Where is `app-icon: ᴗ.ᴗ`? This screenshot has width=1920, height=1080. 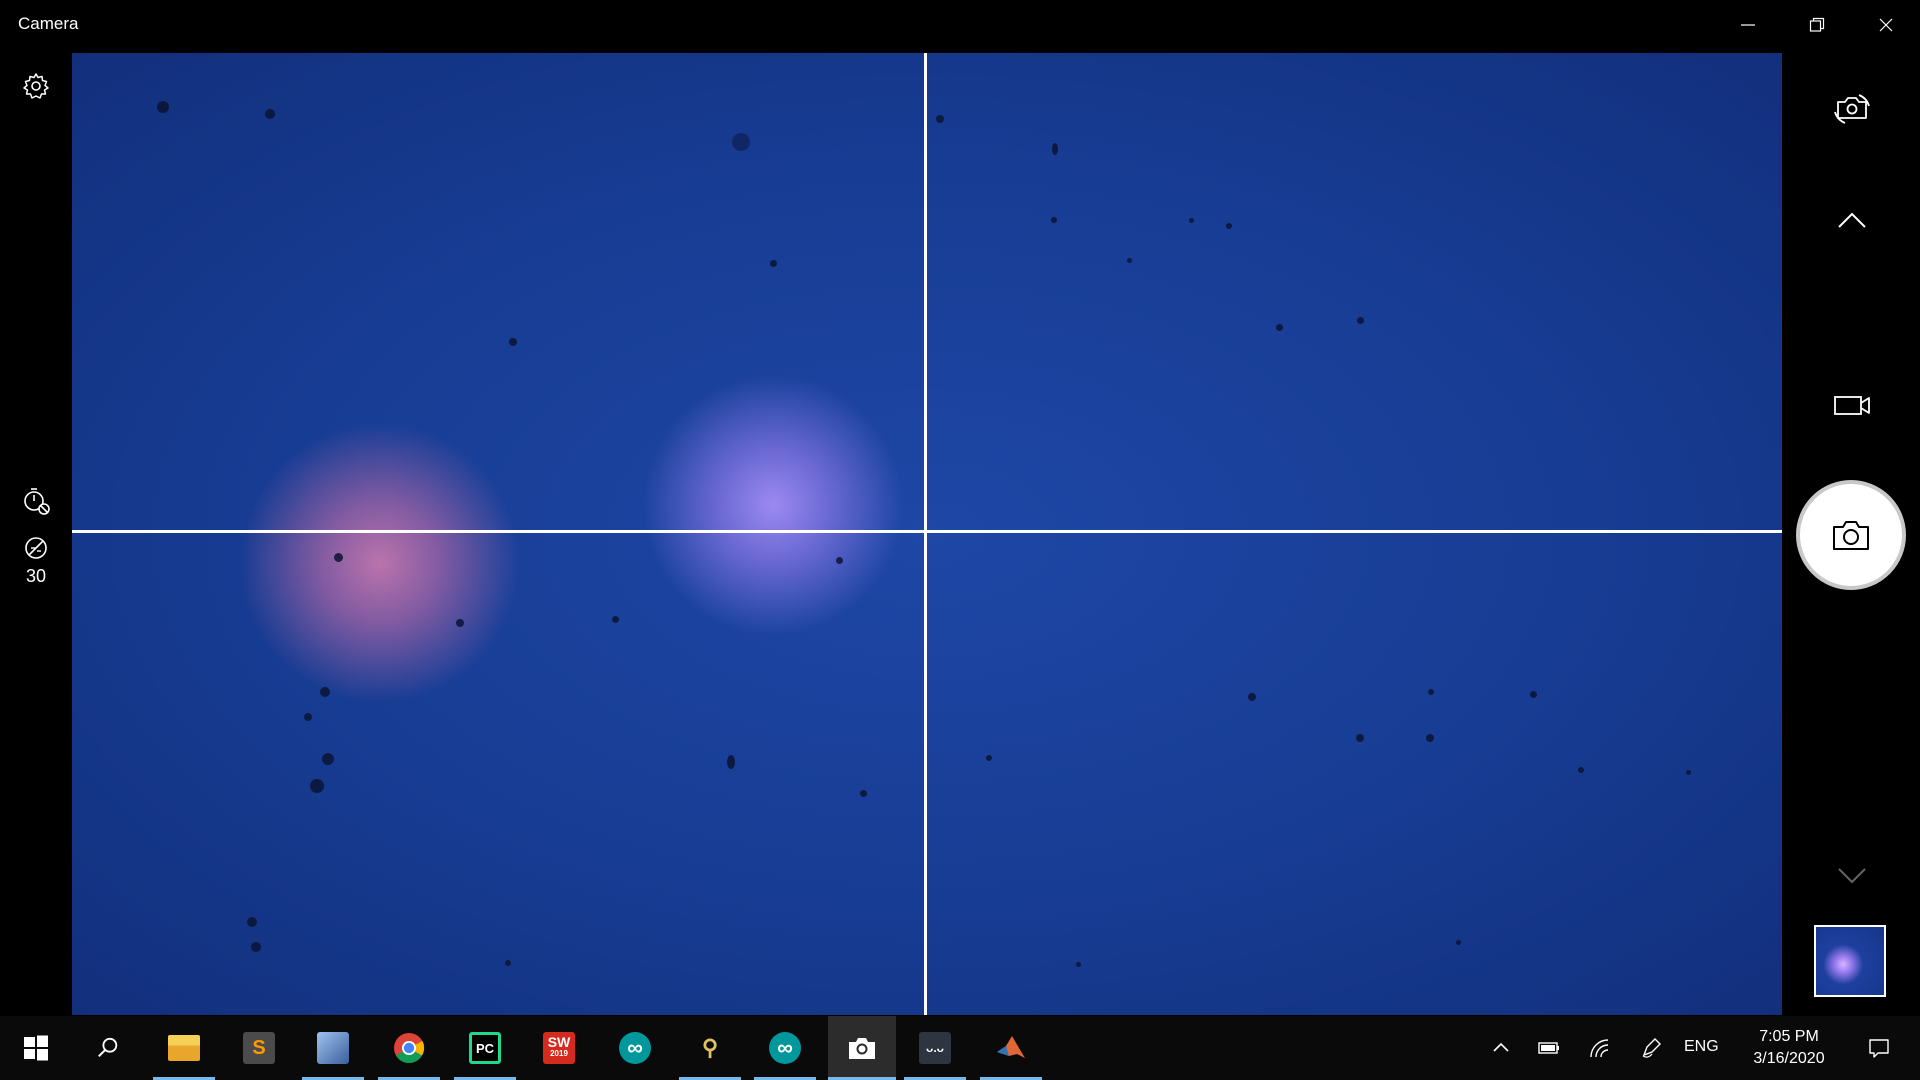 app-icon: ᴗ.ᴗ is located at coordinates (935, 1048).